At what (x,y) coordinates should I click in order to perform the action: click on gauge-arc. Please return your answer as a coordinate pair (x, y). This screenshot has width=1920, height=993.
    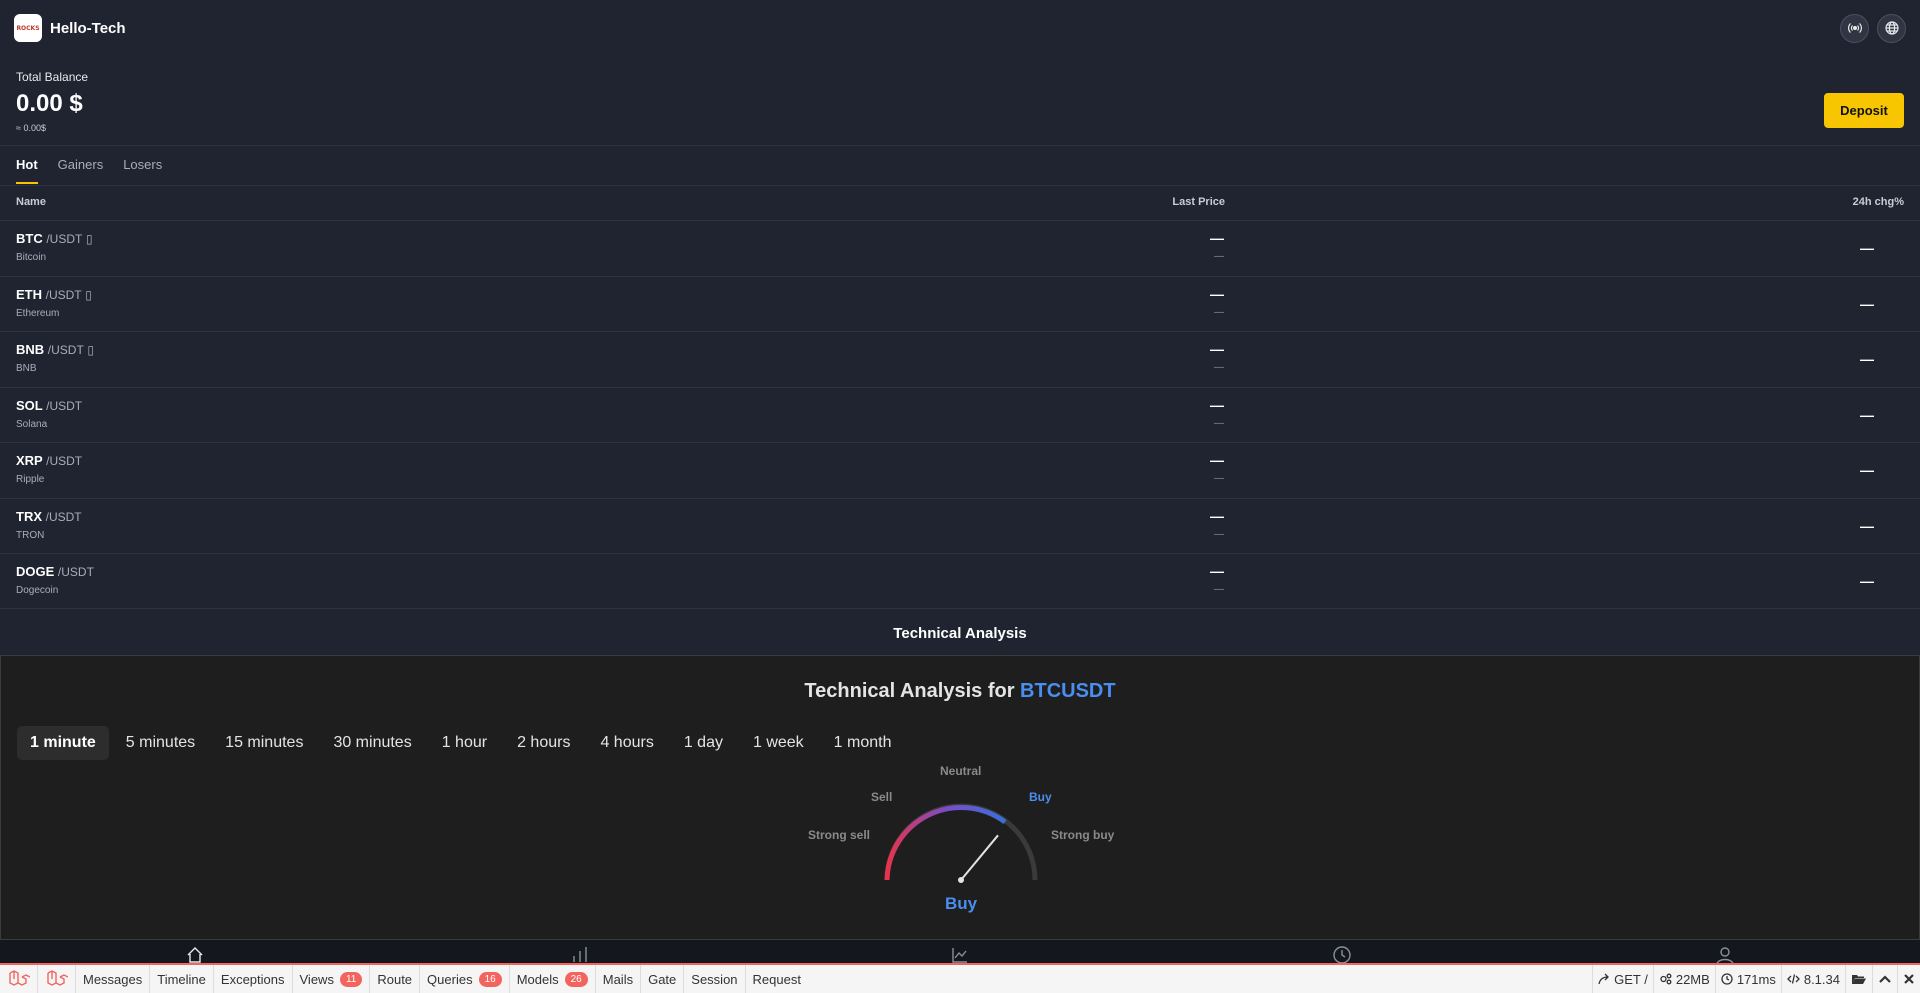
    Looking at the image, I should click on (945, 843).